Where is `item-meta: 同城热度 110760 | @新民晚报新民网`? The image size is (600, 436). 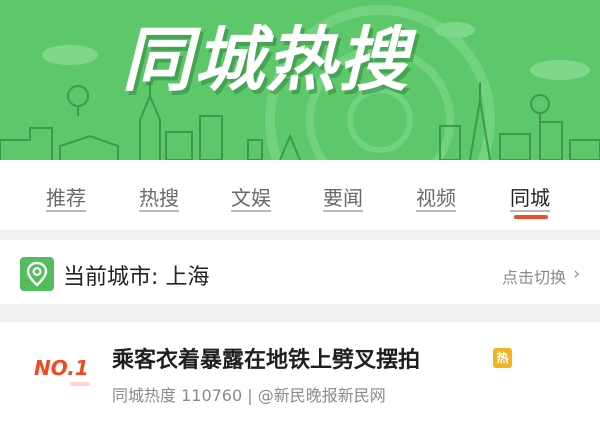 item-meta: 同城热度 110760 | @新民晚报新民网 is located at coordinates (249, 395).